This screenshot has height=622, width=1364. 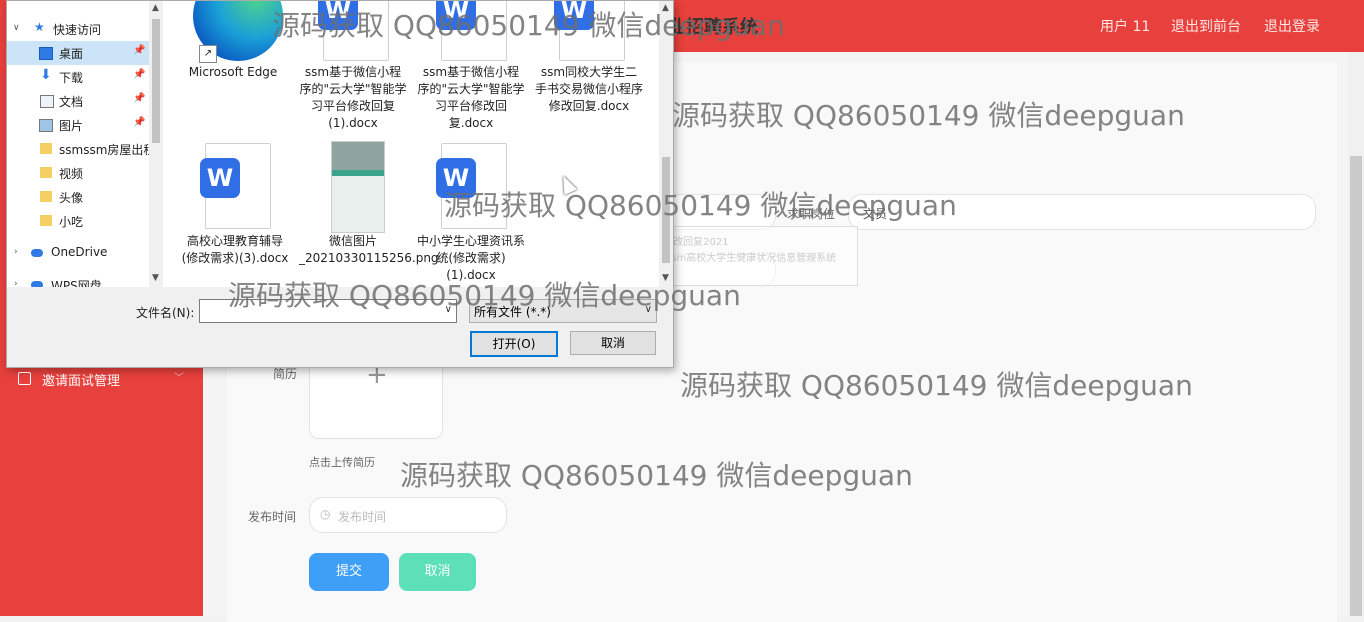 What do you see at coordinates (362, 517) in the screenshot?
I see `publish-time-placeholder: 发布时间` at bounding box center [362, 517].